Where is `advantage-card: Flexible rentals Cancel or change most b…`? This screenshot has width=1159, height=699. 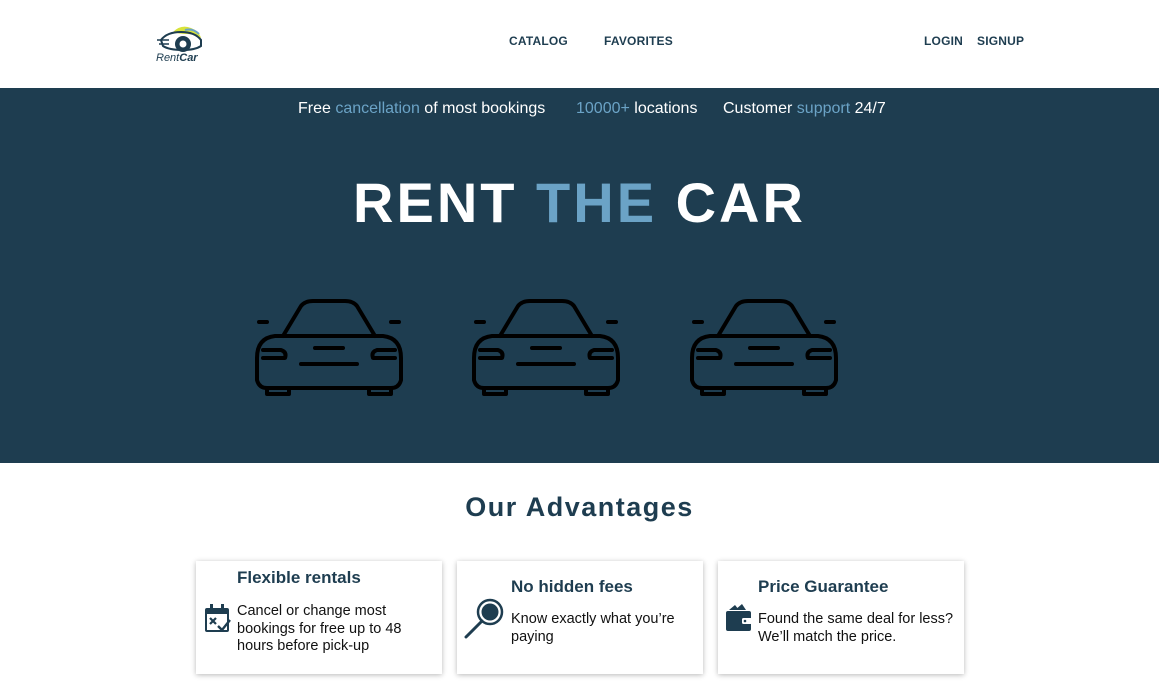
advantage-card: Flexible rentals Cancel or change most b… is located at coordinates (319, 617).